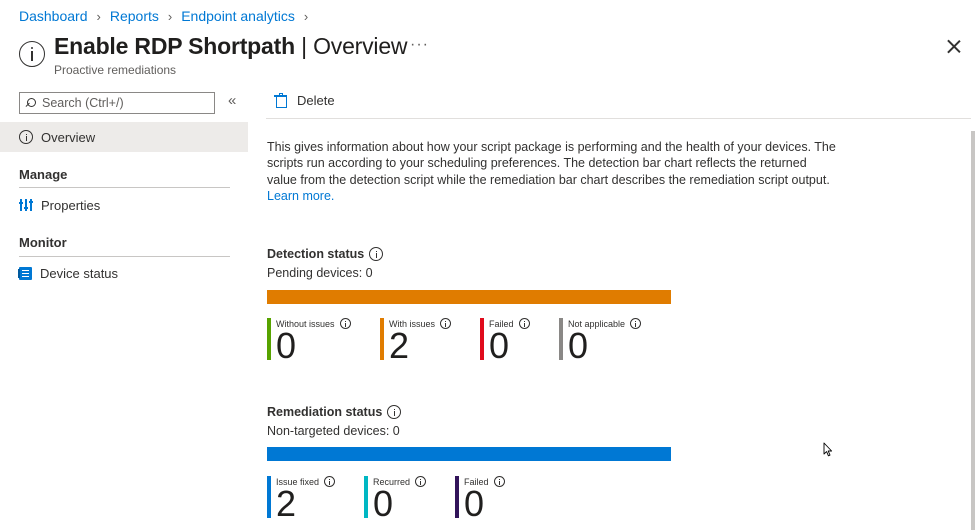  I want to click on page-title: Enable RDP Shortpath | Overview, so click(231, 46).